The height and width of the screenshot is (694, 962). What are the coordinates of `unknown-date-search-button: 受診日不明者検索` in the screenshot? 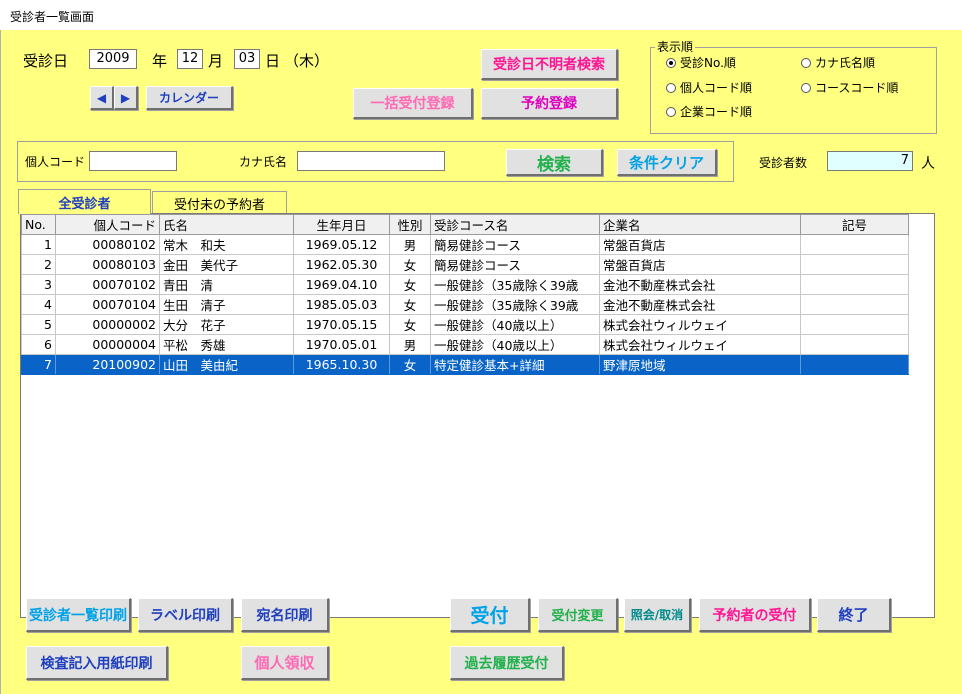 It's located at (549, 64).